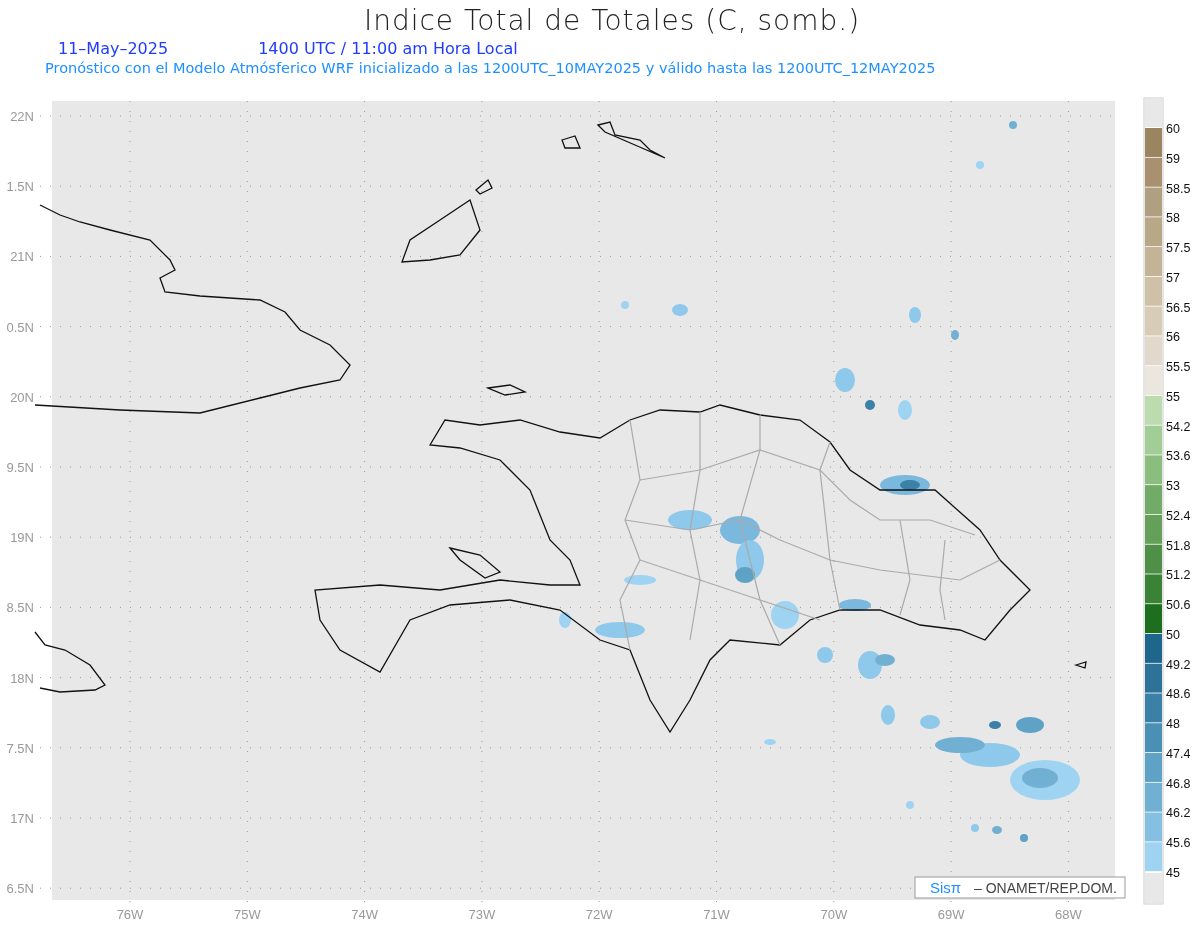 This screenshot has height=927, width=1200. I want to click on colorbar-label: 58, so click(1173, 218).